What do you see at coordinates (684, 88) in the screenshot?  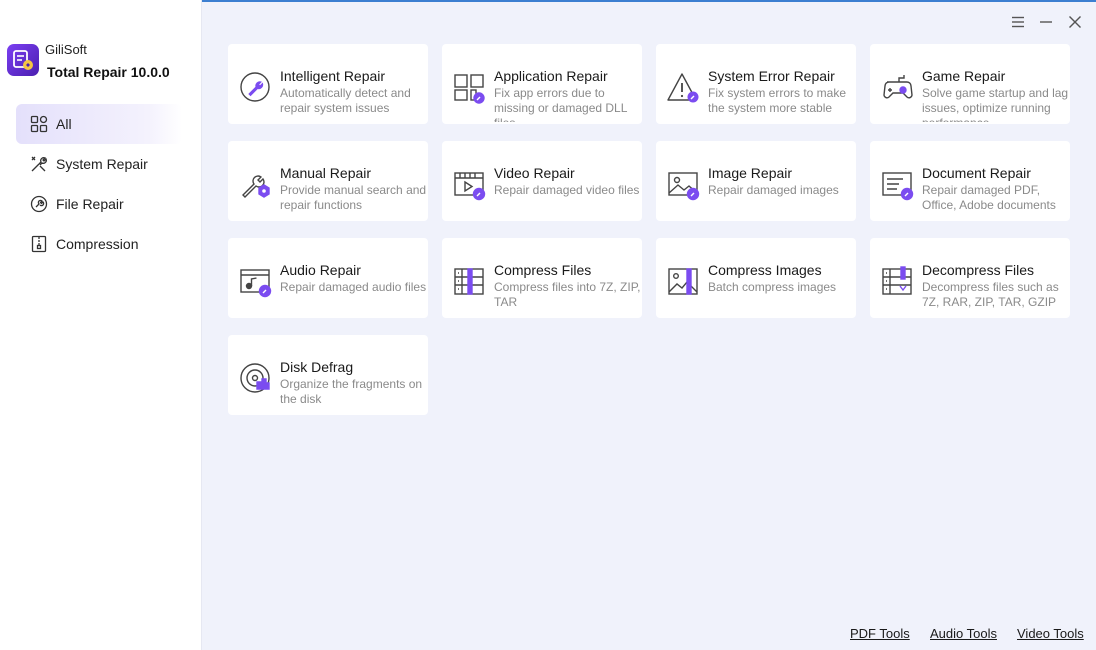 I see `warning-icon` at bounding box center [684, 88].